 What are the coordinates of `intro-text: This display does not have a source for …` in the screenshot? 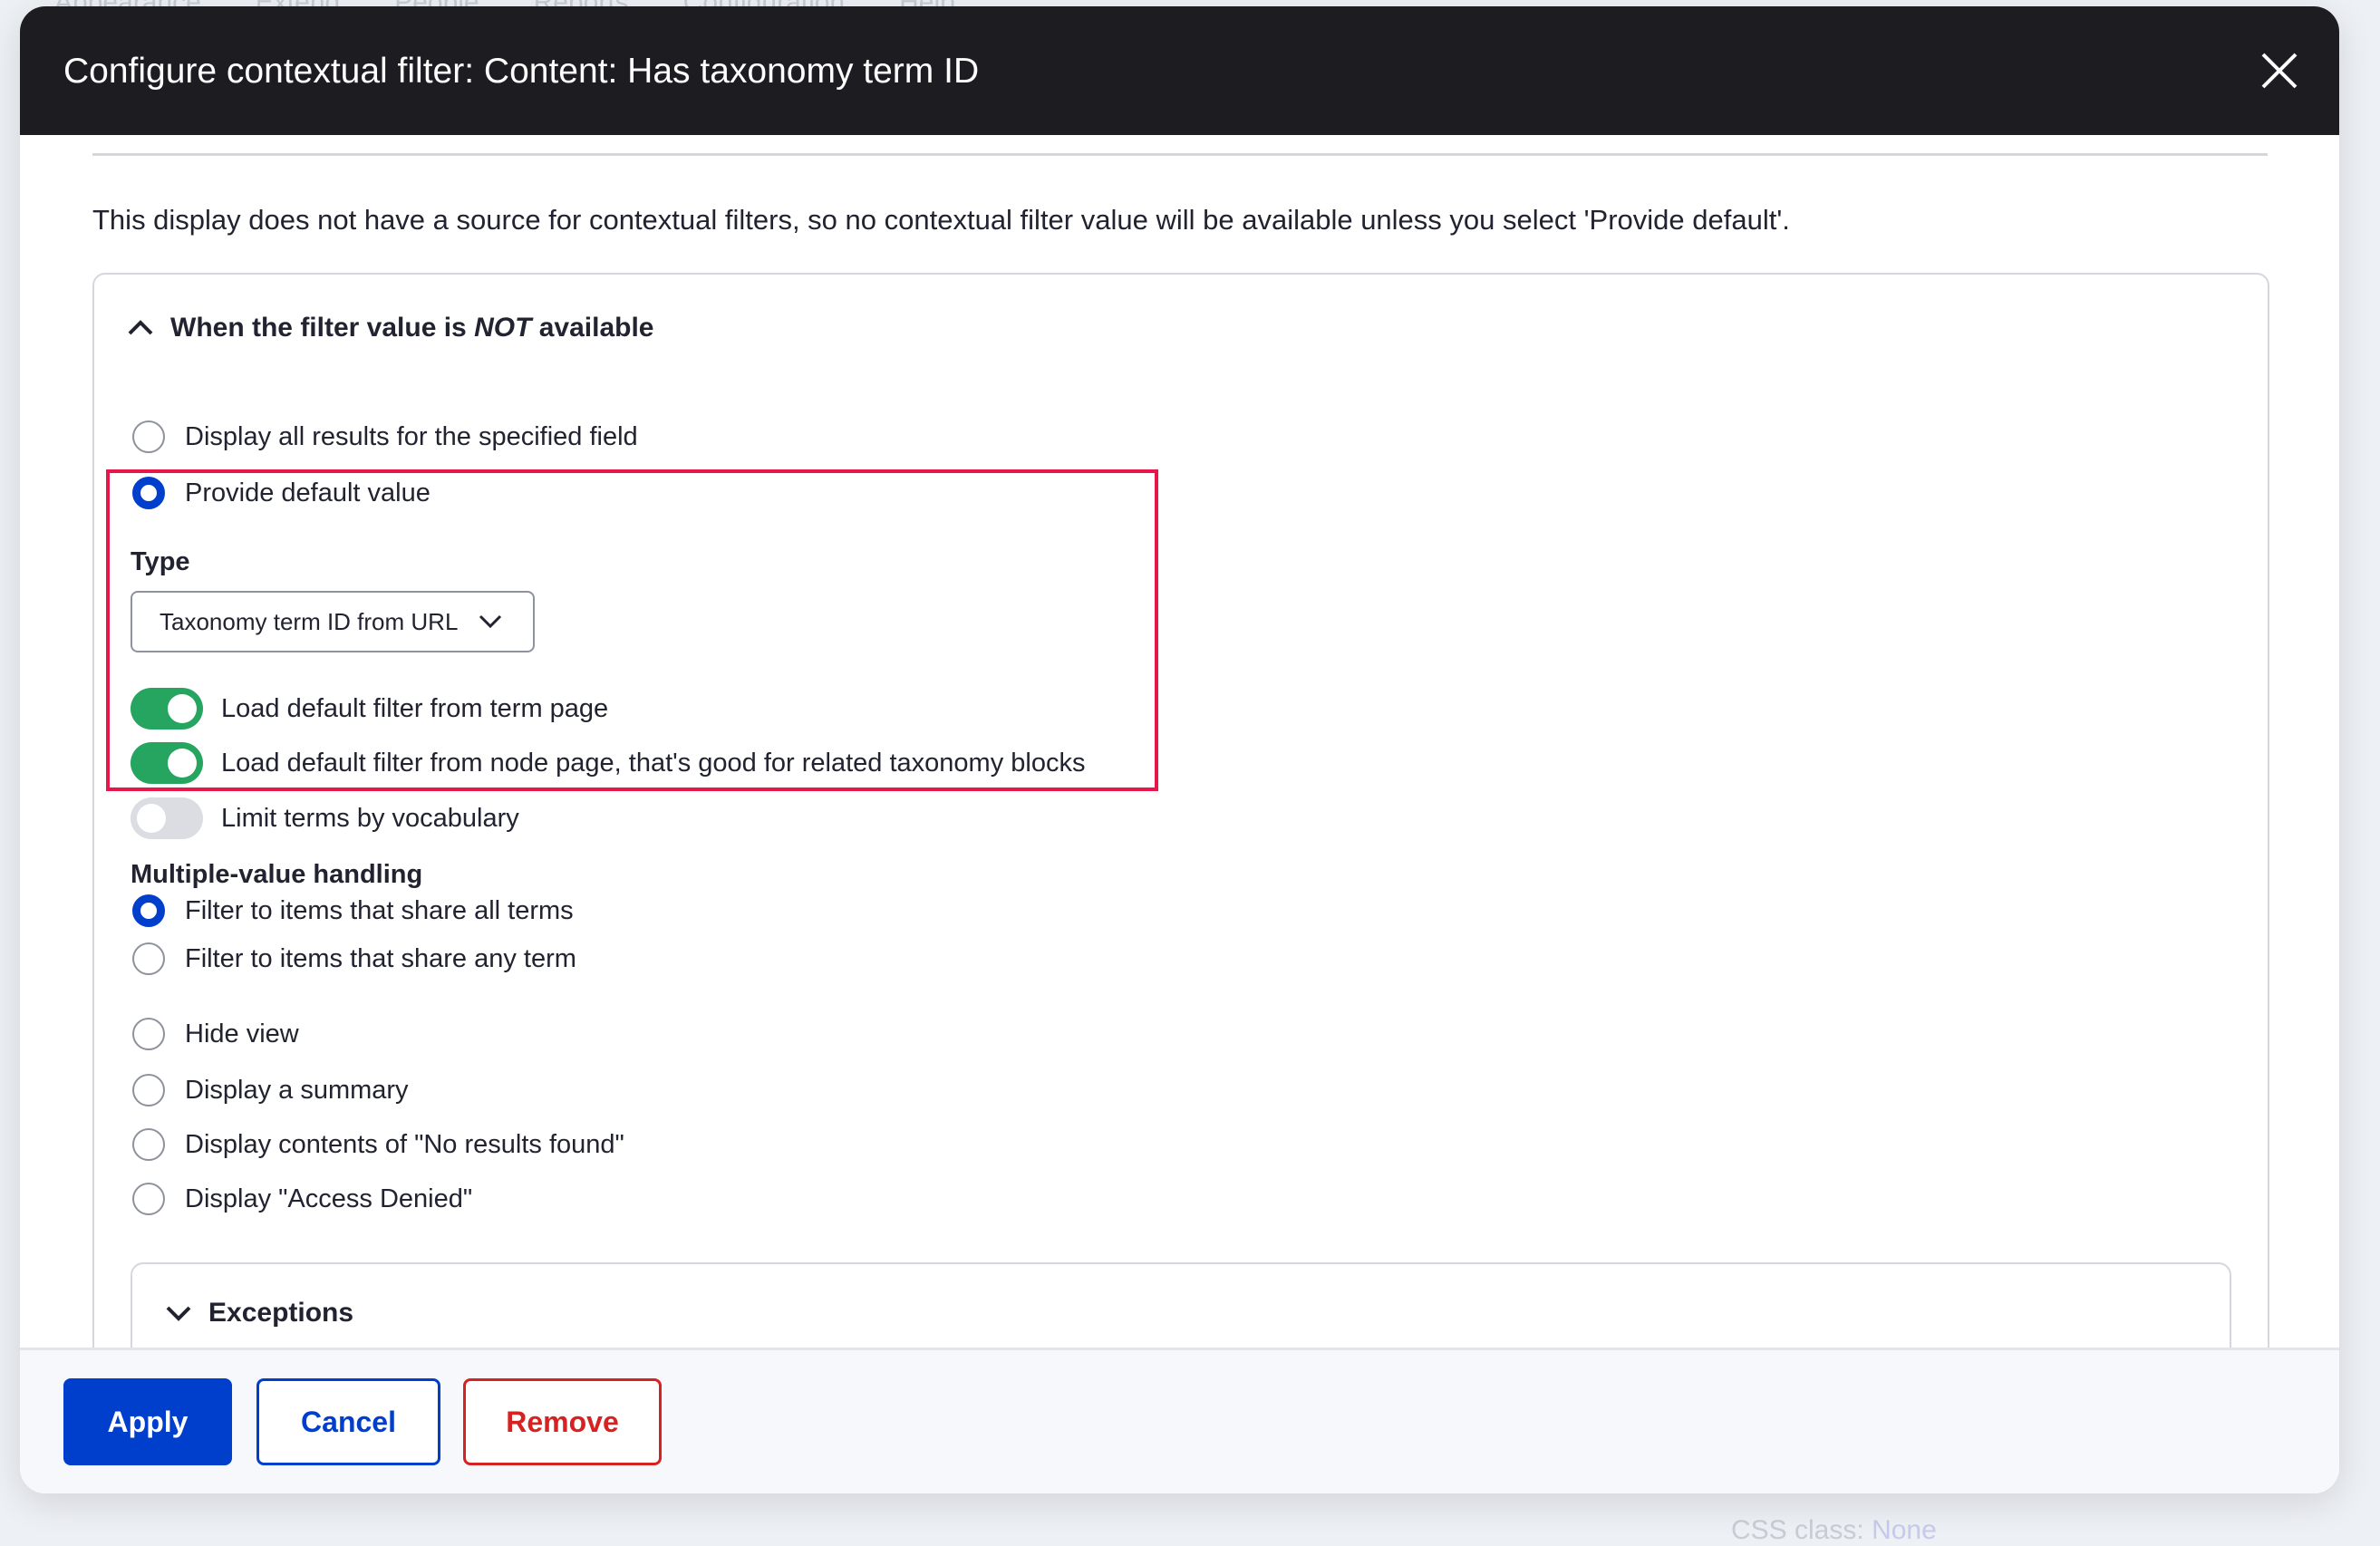 It's located at (941, 220).